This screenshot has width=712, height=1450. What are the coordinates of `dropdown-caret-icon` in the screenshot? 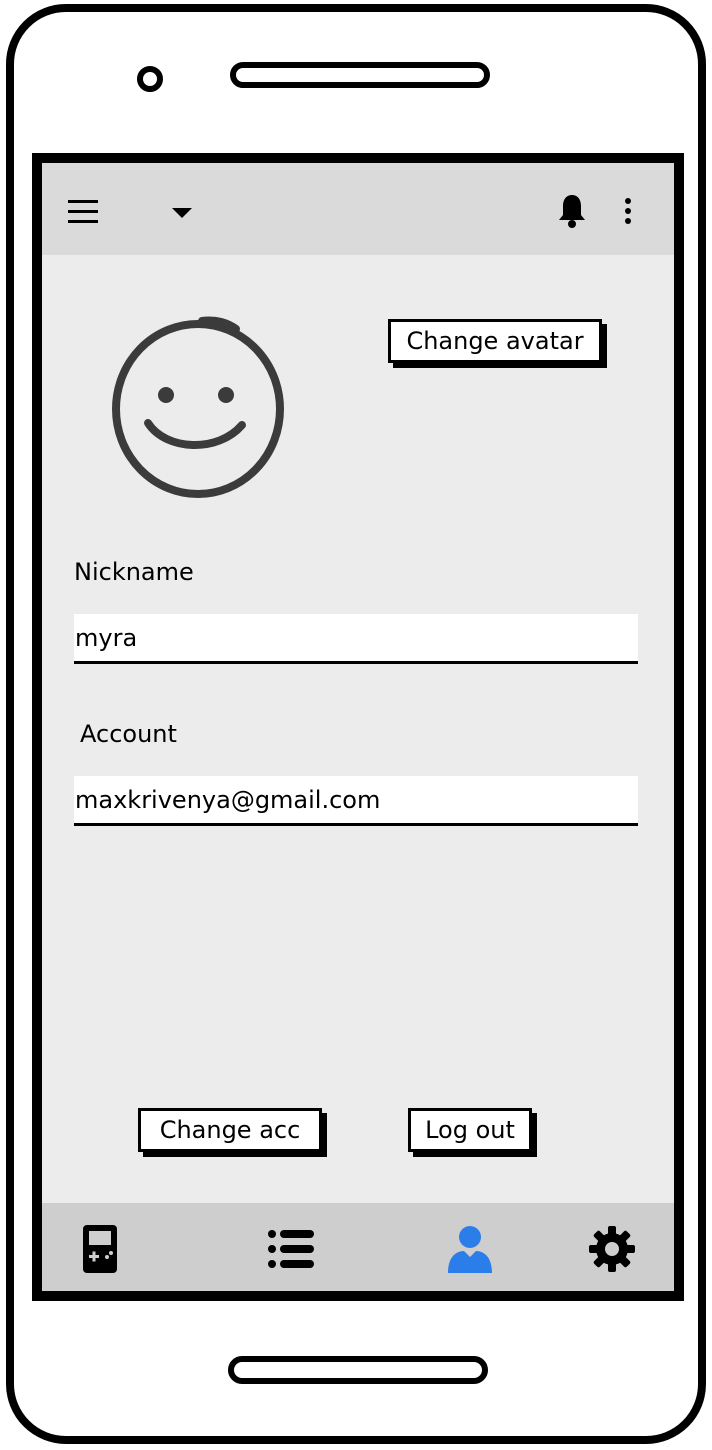 It's located at (182, 213).